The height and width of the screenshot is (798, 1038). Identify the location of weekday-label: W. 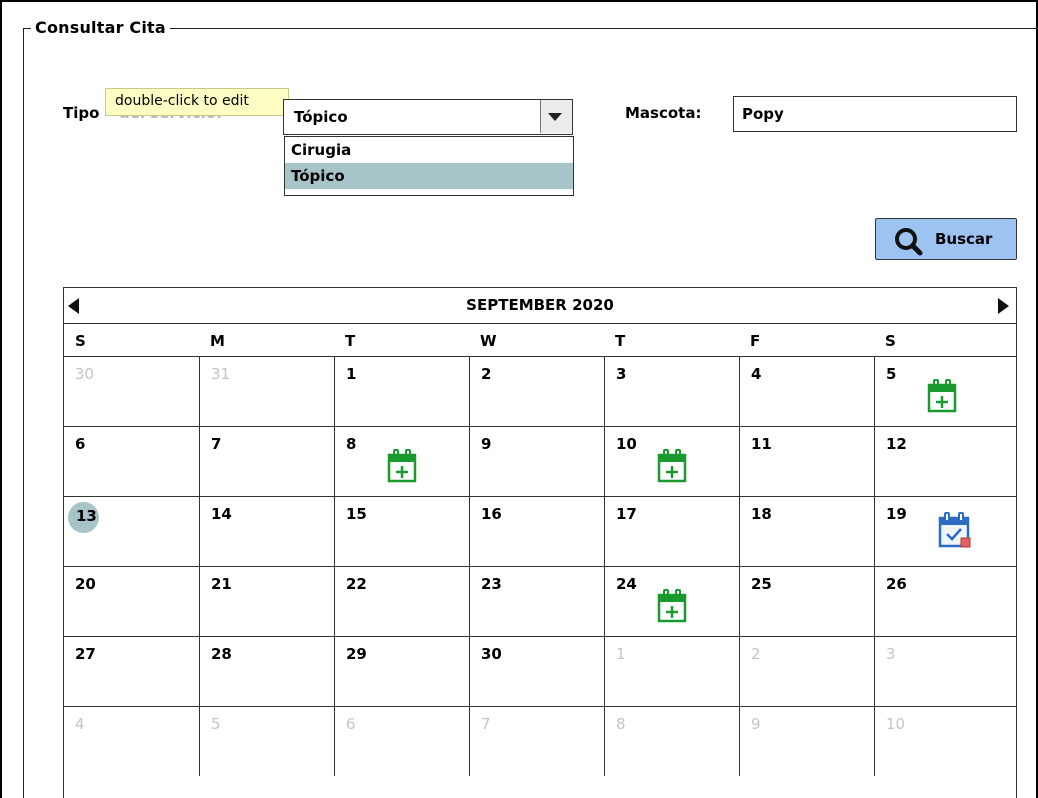
(488, 341).